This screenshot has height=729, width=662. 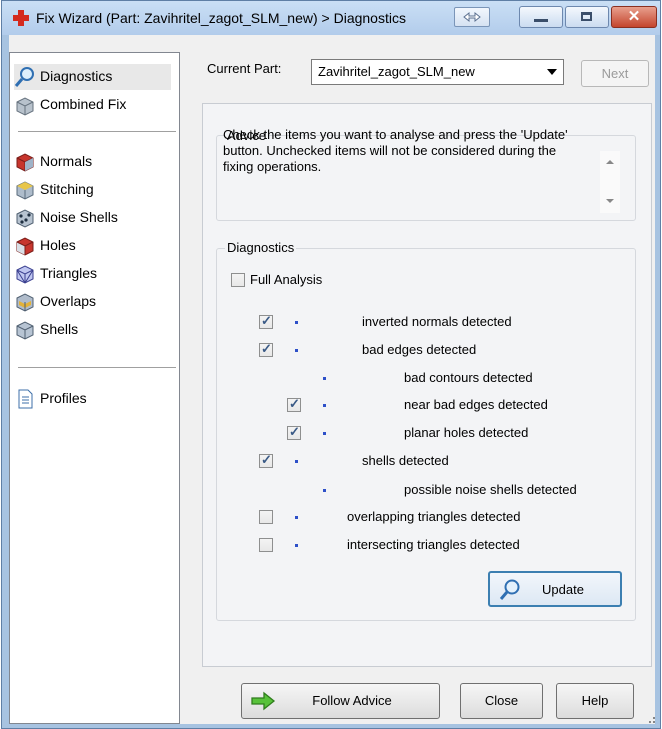 I want to click on help-button-label: Help, so click(x=595, y=700).